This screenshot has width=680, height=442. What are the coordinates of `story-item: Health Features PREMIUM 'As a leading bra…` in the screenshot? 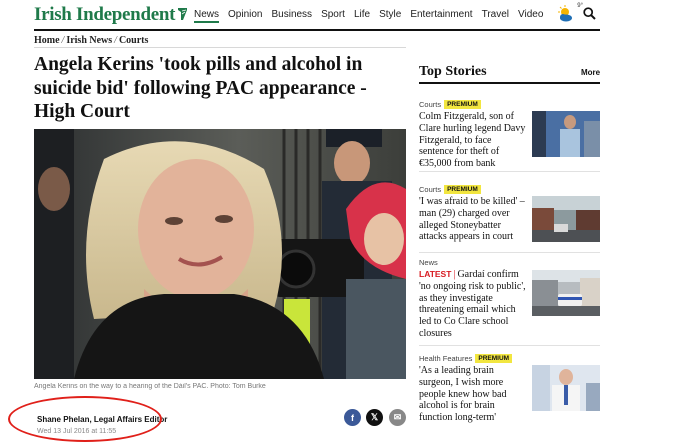 It's located at (509, 388).